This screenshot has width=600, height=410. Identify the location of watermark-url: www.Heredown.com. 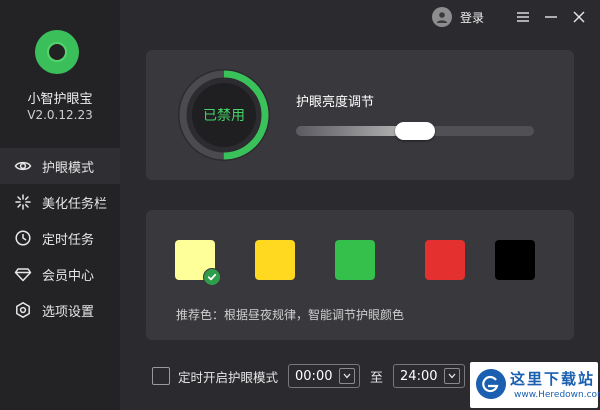
(557, 395).